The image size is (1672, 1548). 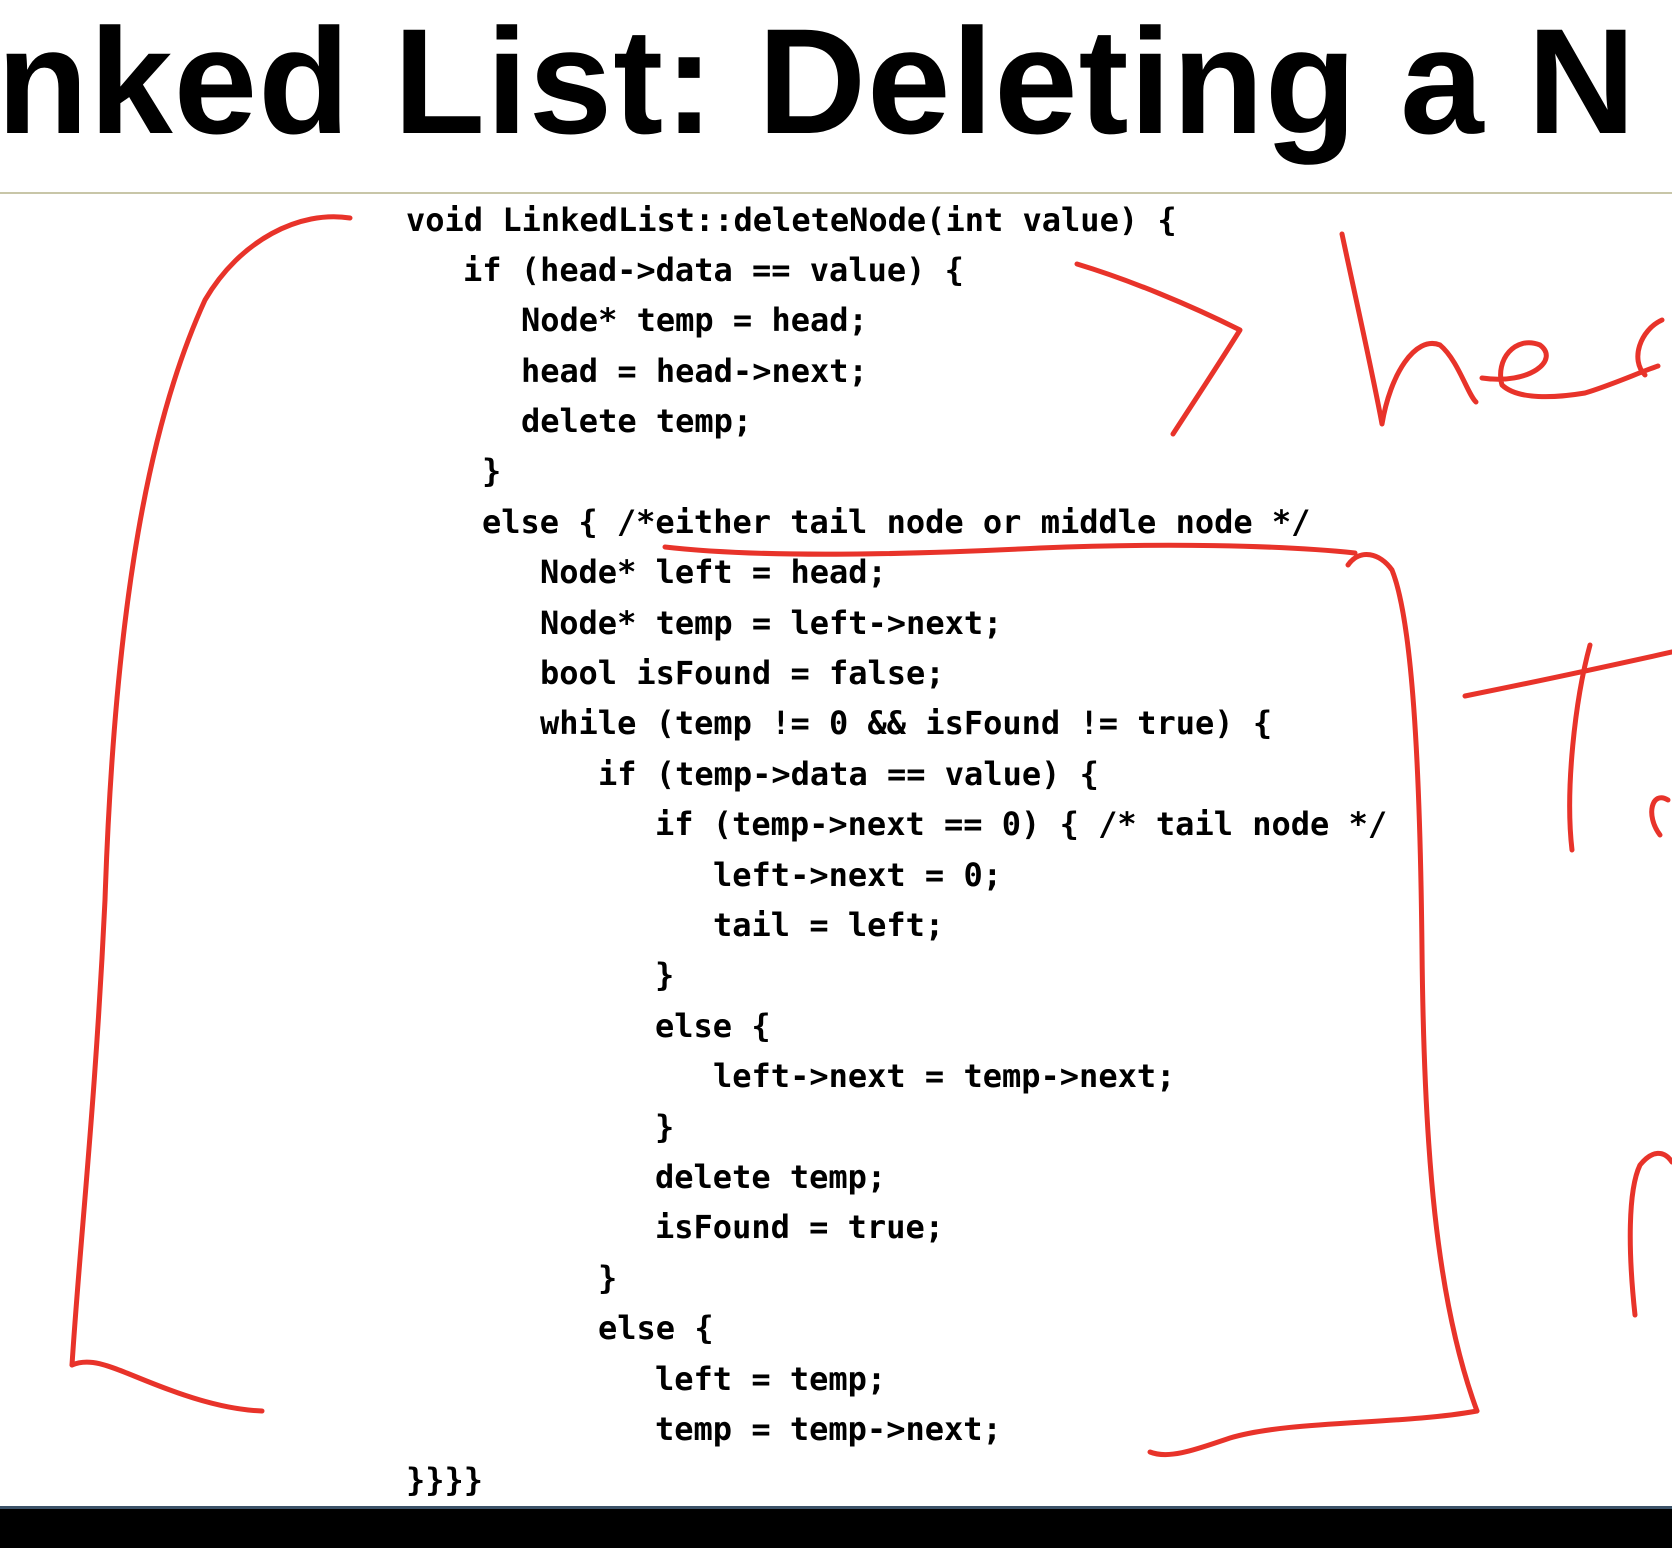 I want to click on slide-title: inked List: Deleting a N, so click(x=818, y=82).